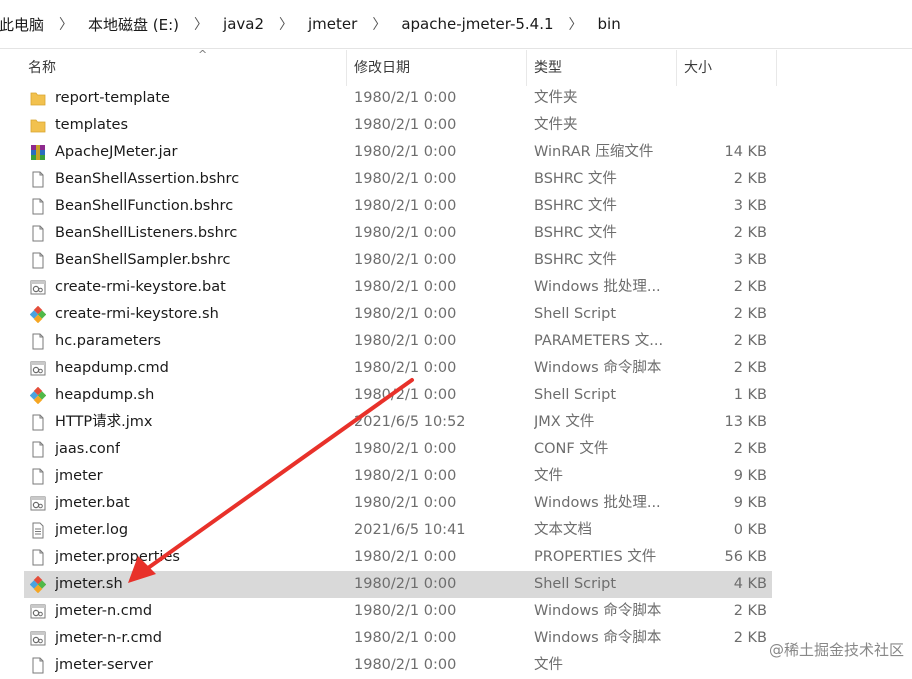 This screenshot has width=912, height=679. What do you see at coordinates (332, 24) in the screenshot?
I see `breadcrumb-item-jmeter: jmeter` at bounding box center [332, 24].